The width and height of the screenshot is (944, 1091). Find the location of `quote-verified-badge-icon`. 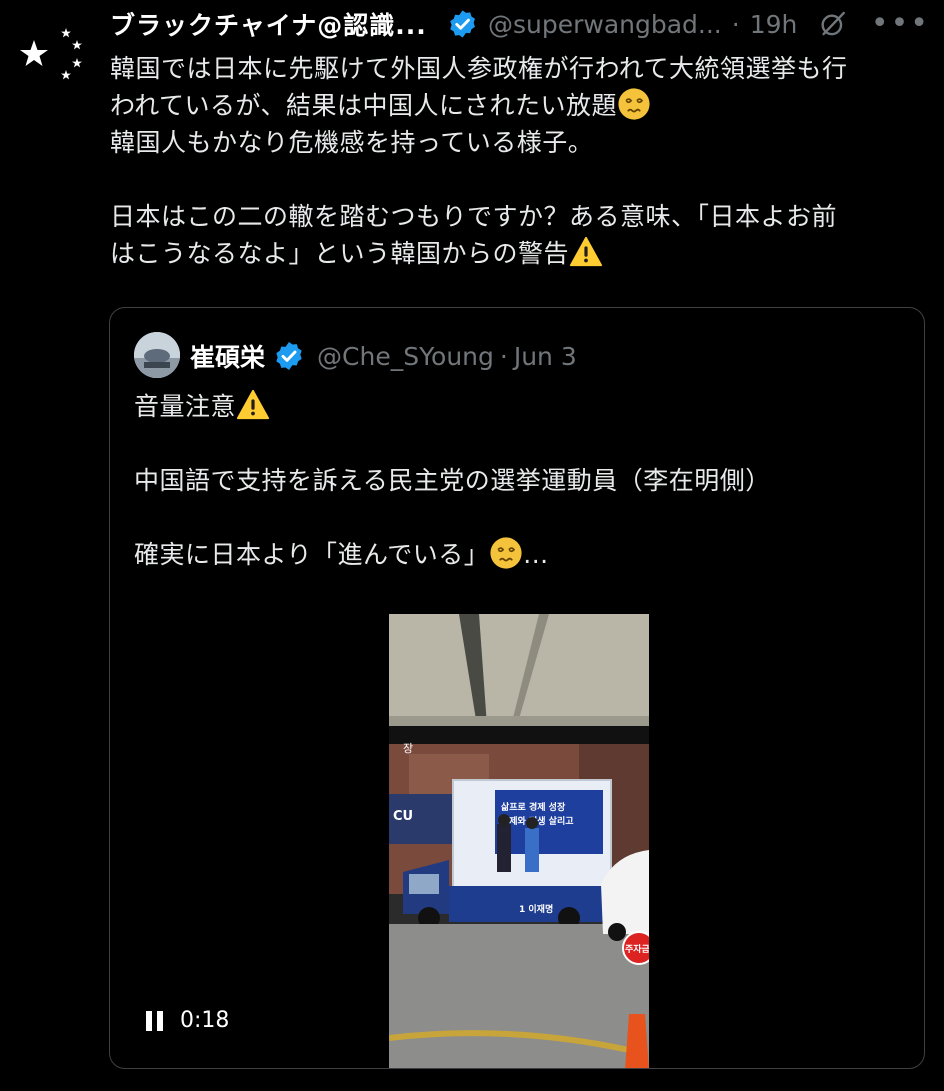

quote-verified-badge-icon is located at coordinates (289, 356).